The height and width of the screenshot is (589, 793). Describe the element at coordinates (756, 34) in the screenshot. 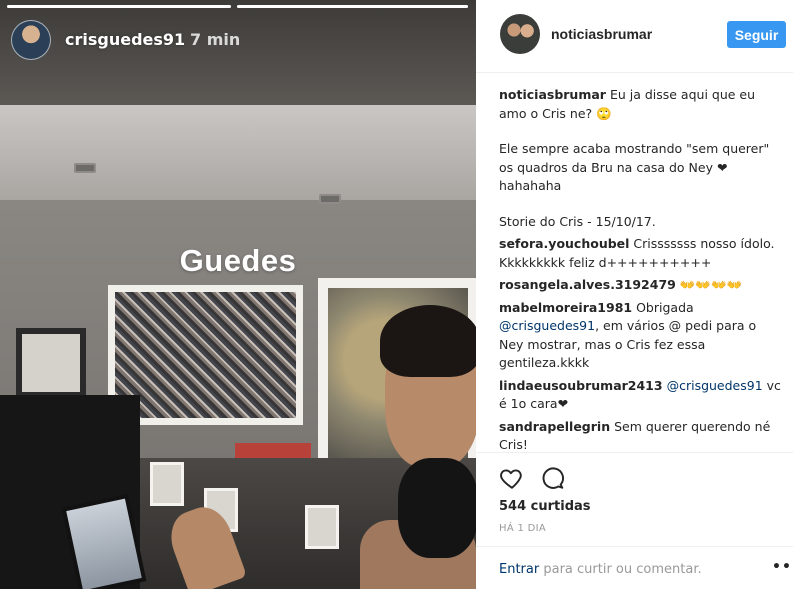

I see `follow-button: Seguir` at that location.